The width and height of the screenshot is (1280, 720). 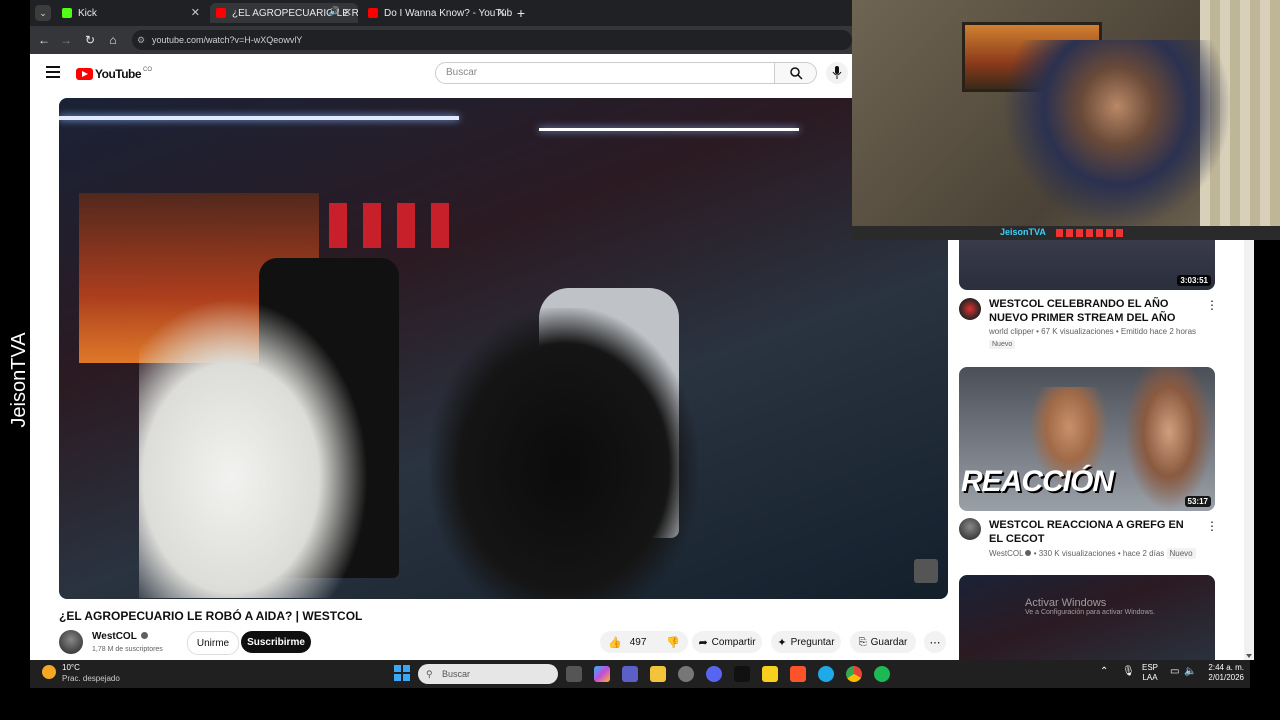 I want to click on country-code: CO, so click(x=148, y=70).